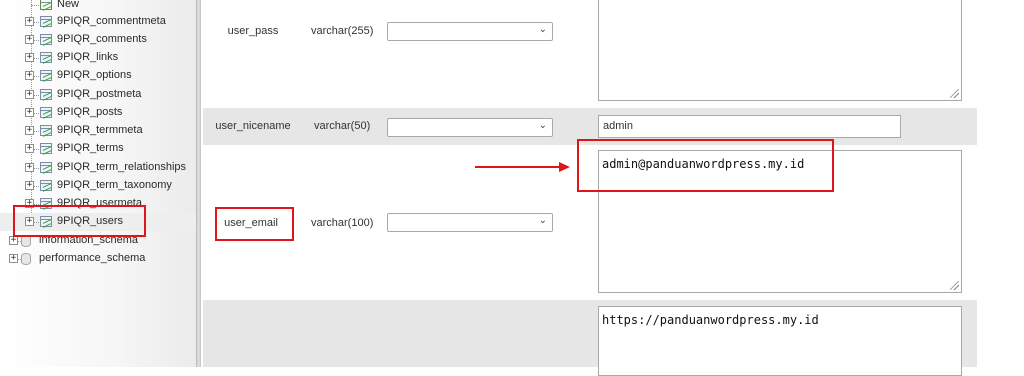 The height and width of the screenshot is (376, 1024). Describe the element at coordinates (90, 148) in the screenshot. I see `tree-item-label: 9PIQR_terms` at that location.